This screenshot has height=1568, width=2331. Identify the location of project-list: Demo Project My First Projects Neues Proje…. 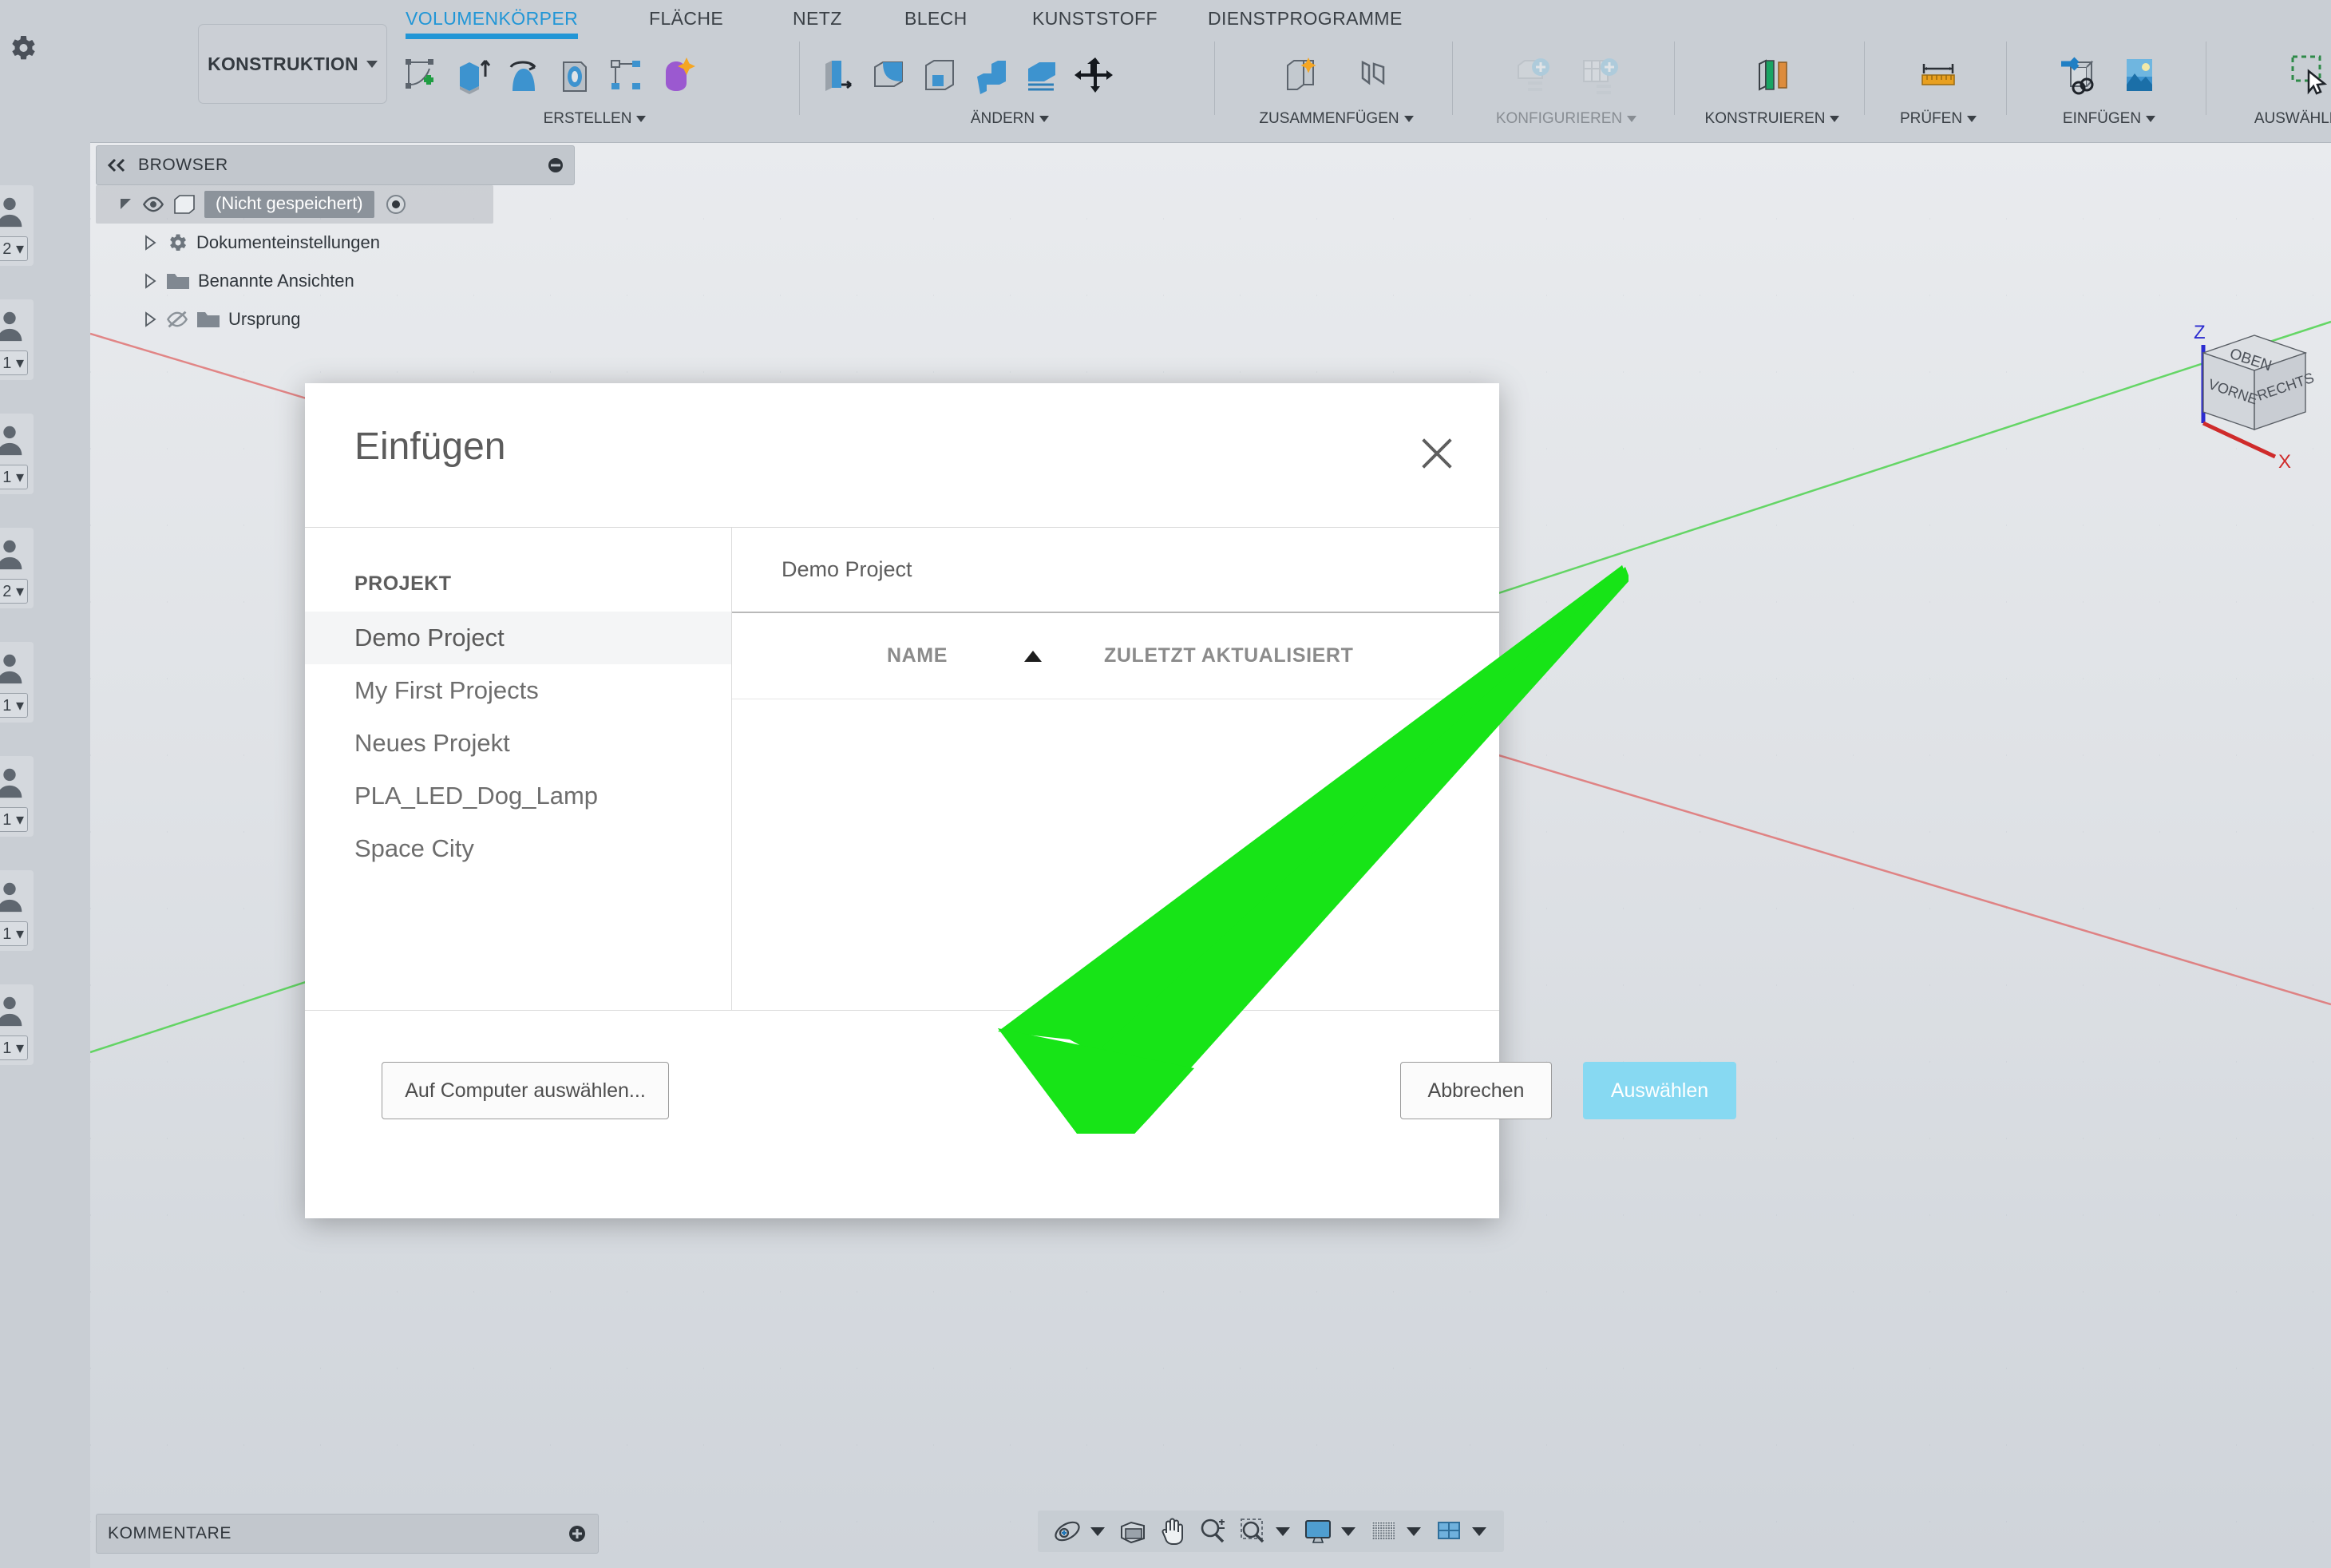
(518, 743).